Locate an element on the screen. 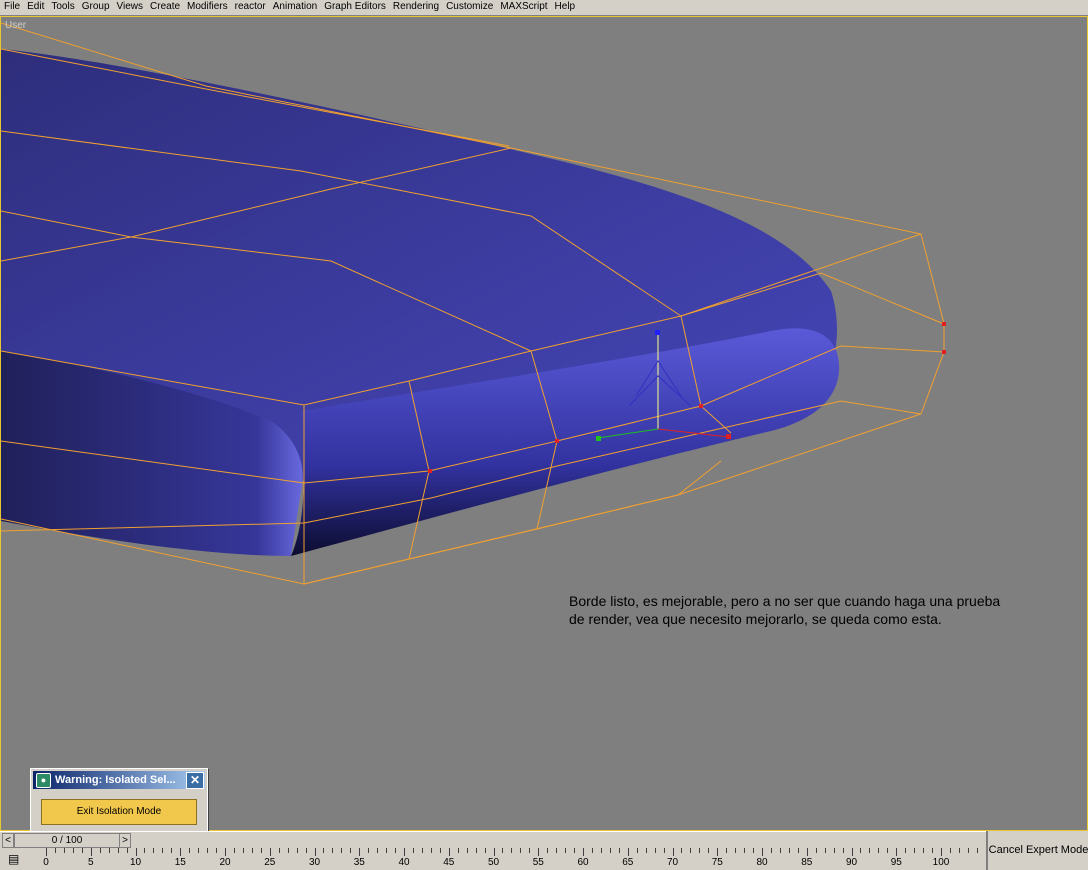 Image resolution: width=1088 pixels, height=870 pixels. time-slider: 0 / 100 is located at coordinates (67, 840).